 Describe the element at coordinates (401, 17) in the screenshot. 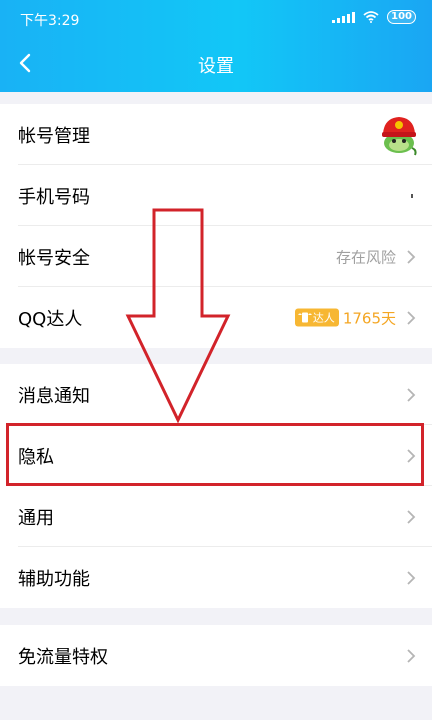

I see `battery-indicator: 100` at that location.